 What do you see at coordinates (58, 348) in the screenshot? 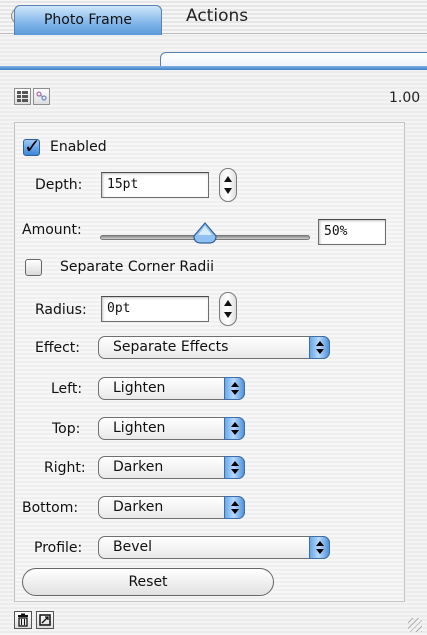
I see `effect-label: Effect:` at bounding box center [58, 348].